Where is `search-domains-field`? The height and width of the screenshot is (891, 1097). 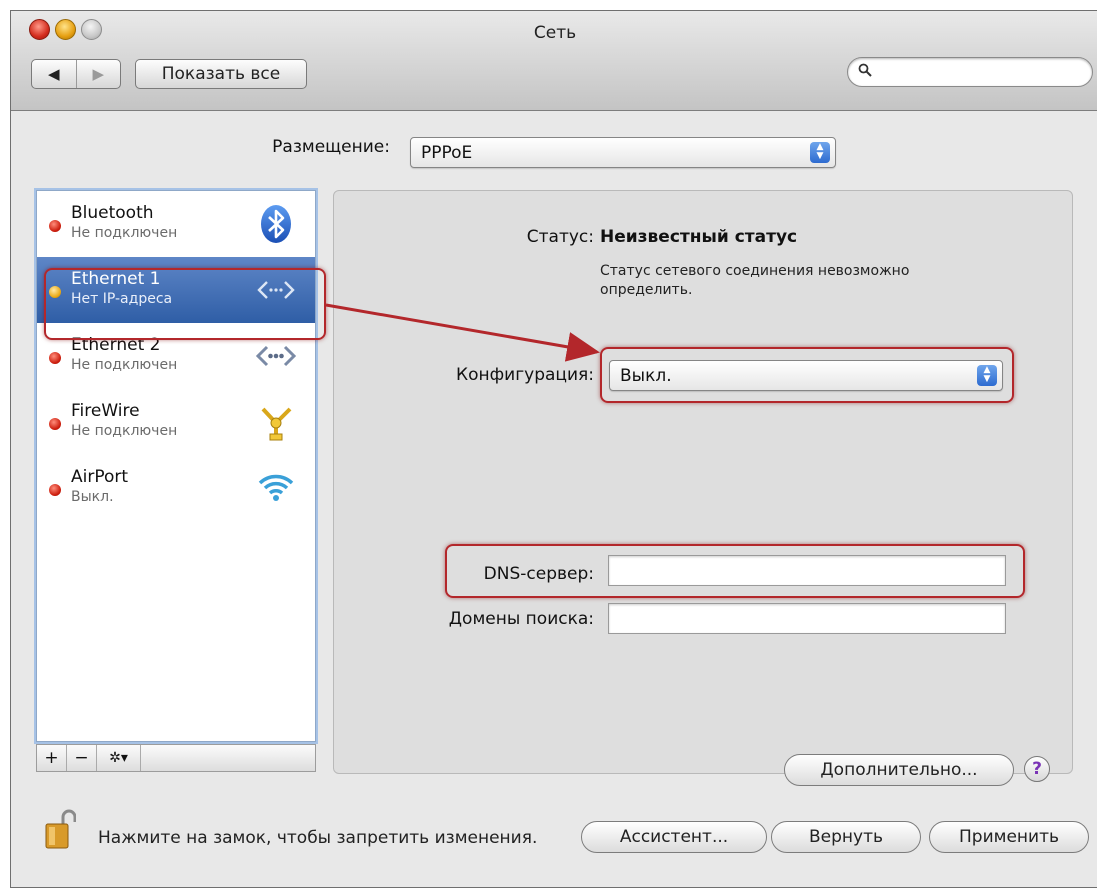
search-domains-field is located at coordinates (807, 618).